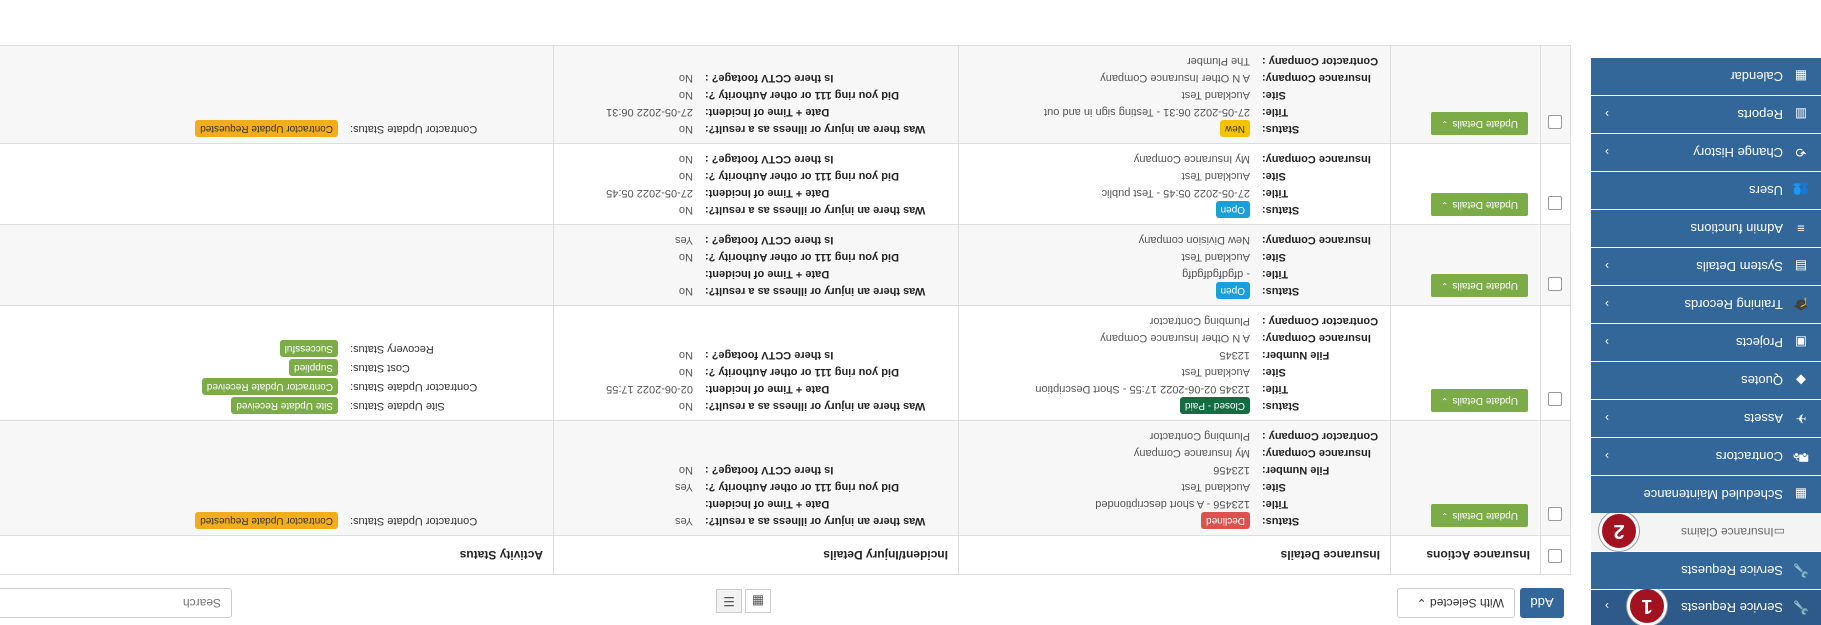 The height and width of the screenshot is (625, 1821). I want to click on plane-icon: ✈, so click(1801, 419).